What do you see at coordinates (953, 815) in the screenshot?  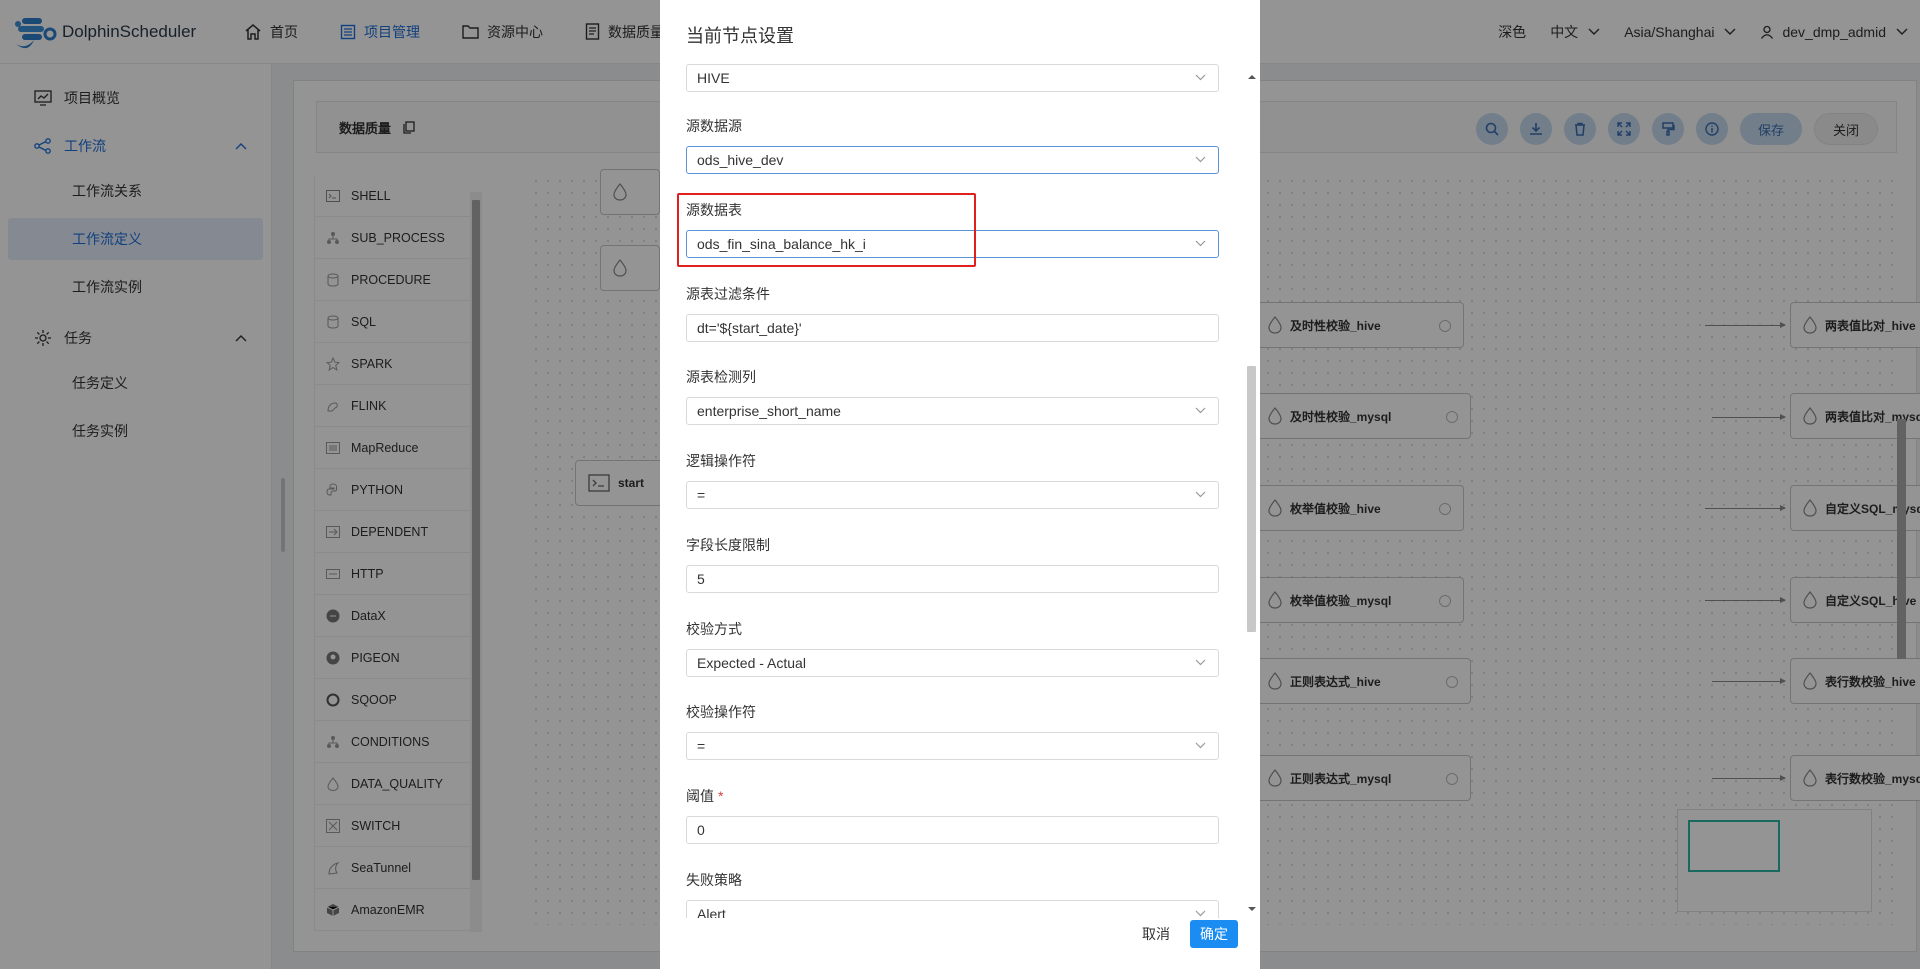 I see `threshold-group: 阈值 * 0` at bounding box center [953, 815].